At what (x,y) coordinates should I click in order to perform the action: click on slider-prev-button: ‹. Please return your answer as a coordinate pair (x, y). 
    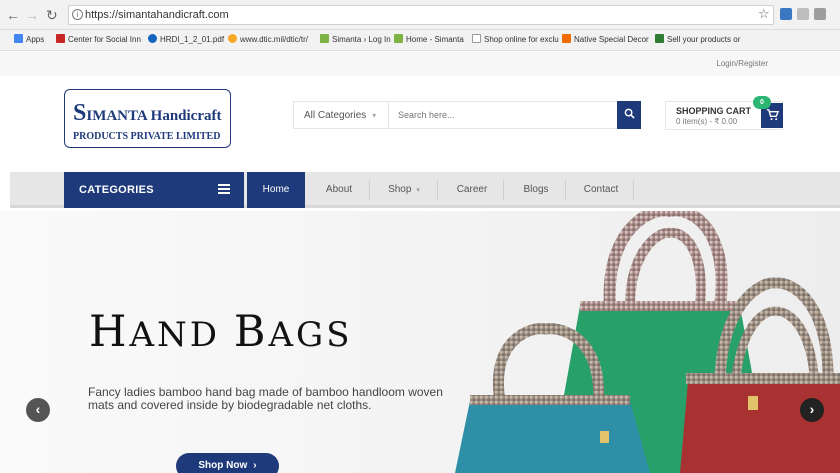
    Looking at the image, I should click on (38, 410).